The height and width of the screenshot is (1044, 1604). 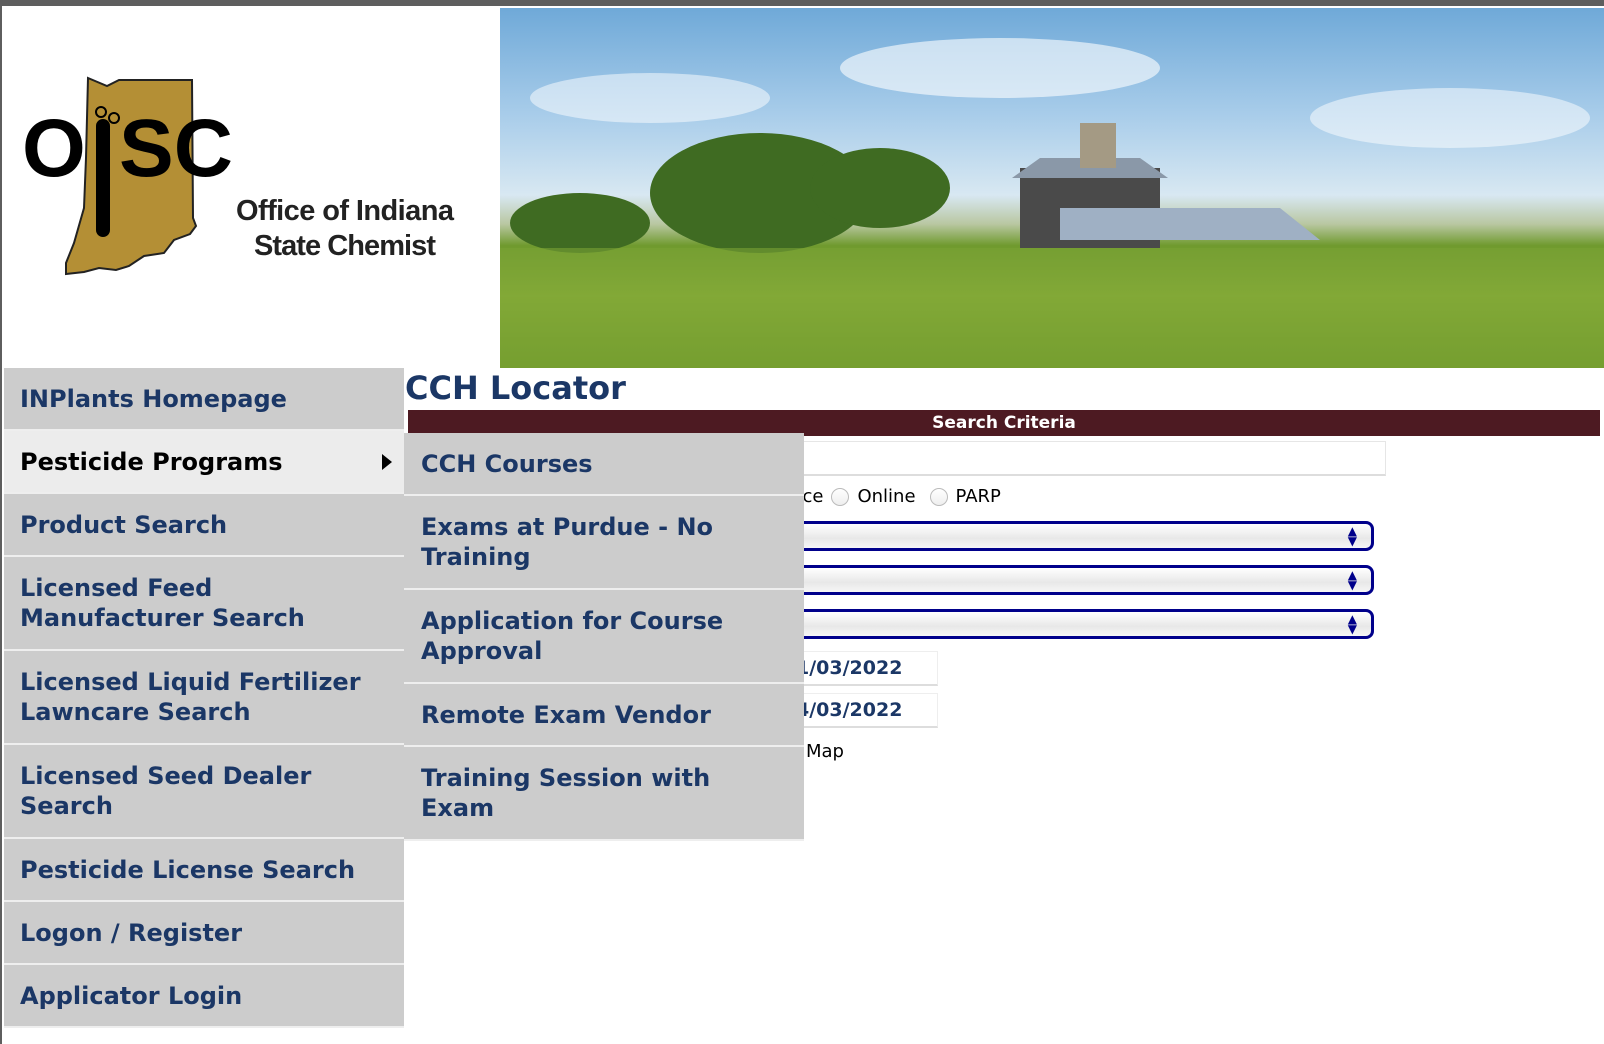 What do you see at coordinates (252, 188) in the screenshot?
I see `oisc-logo: O SC Office of Indiana State Chemist` at bounding box center [252, 188].